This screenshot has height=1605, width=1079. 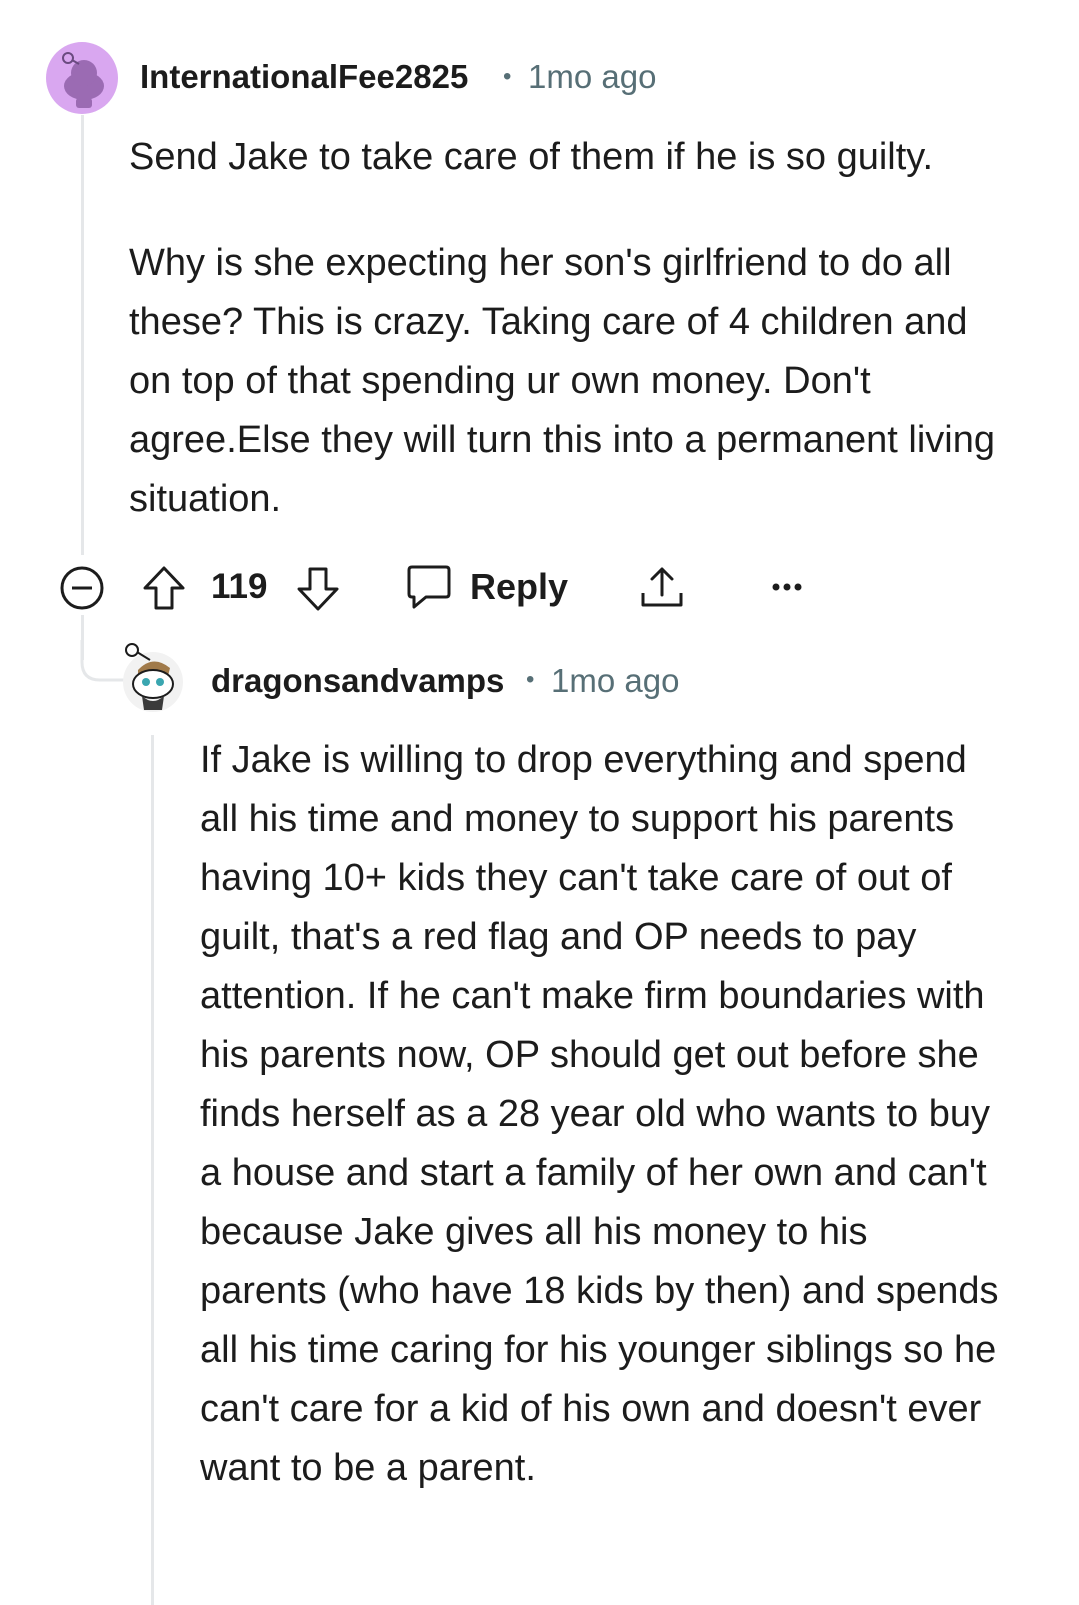 I want to click on more-options-icon, so click(x=787, y=587).